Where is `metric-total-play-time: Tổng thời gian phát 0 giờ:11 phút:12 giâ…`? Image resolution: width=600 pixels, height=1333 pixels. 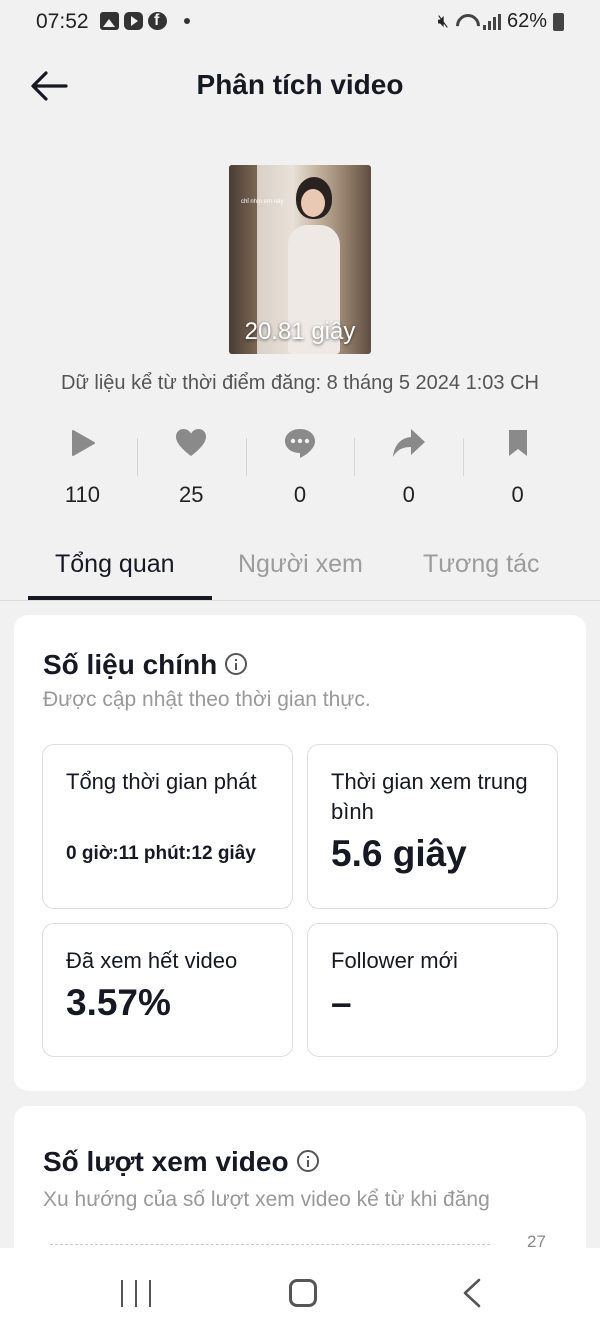 metric-total-play-time: Tổng thời gian phát 0 giờ:11 phút:12 giâ… is located at coordinates (167, 826).